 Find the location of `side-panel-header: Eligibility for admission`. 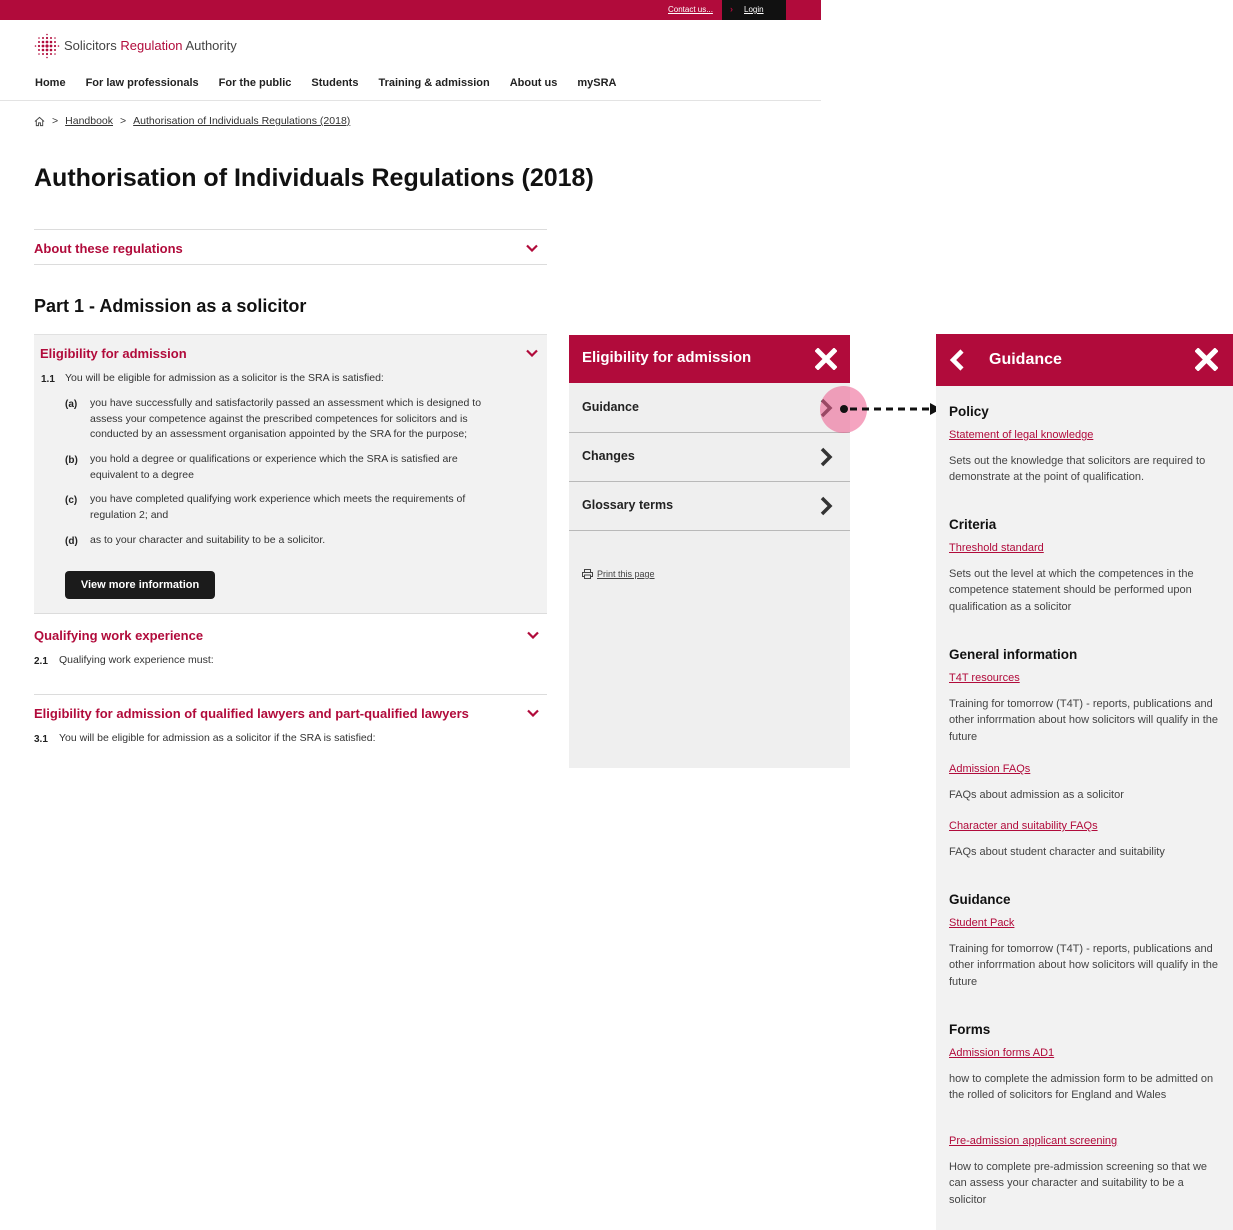

side-panel-header: Eligibility for admission is located at coordinates (709, 359).